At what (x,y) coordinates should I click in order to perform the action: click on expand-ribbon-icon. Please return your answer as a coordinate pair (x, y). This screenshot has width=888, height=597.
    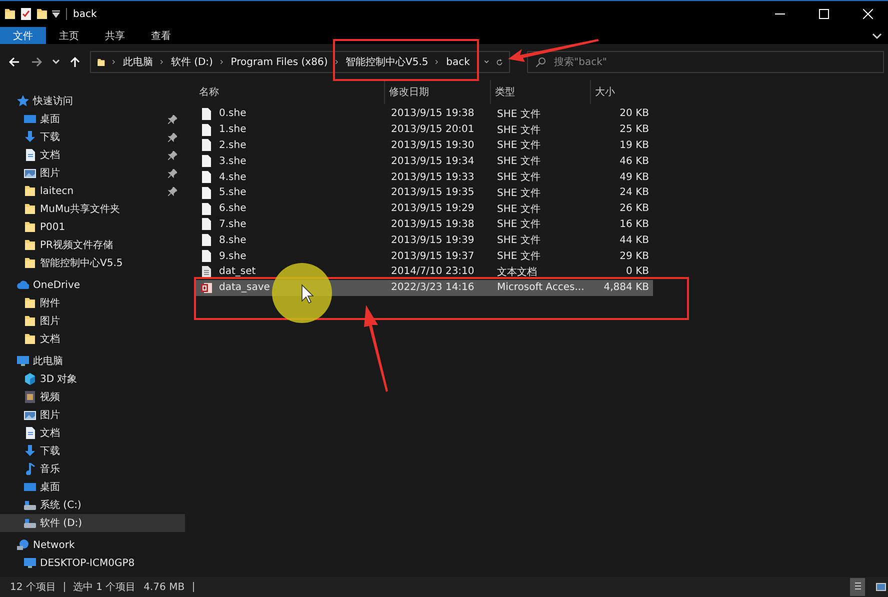
    Looking at the image, I should click on (877, 35).